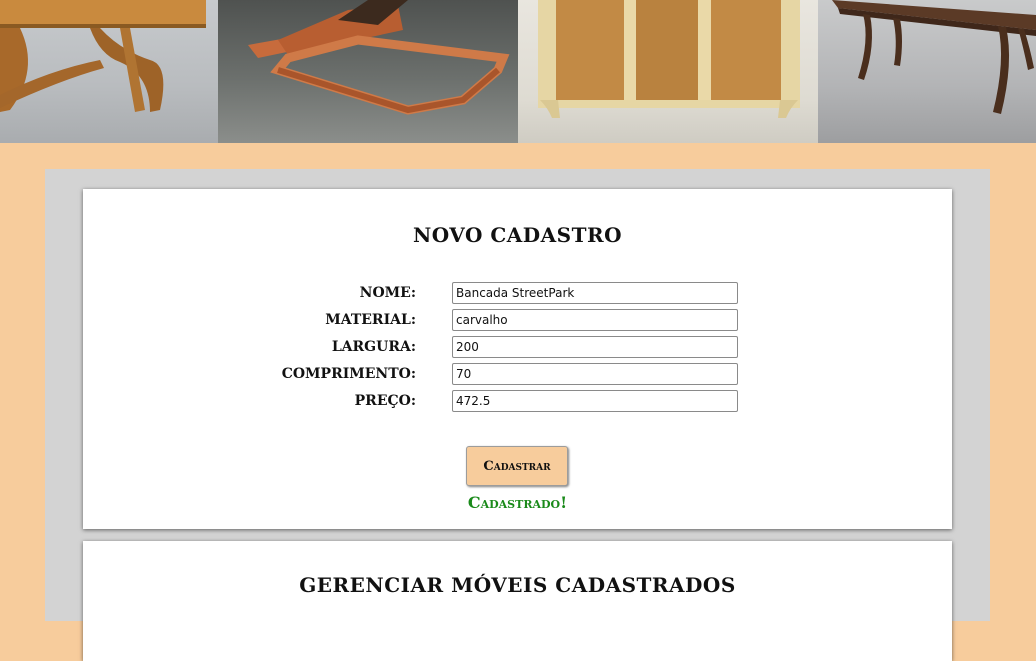  Describe the element at coordinates (387, 293) in the screenshot. I see `name-label: NOME:` at that location.